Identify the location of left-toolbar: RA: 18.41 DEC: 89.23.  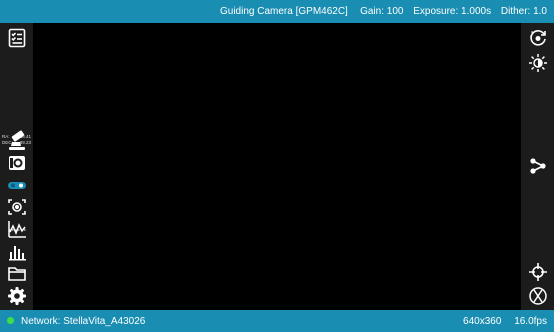
(16, 166).